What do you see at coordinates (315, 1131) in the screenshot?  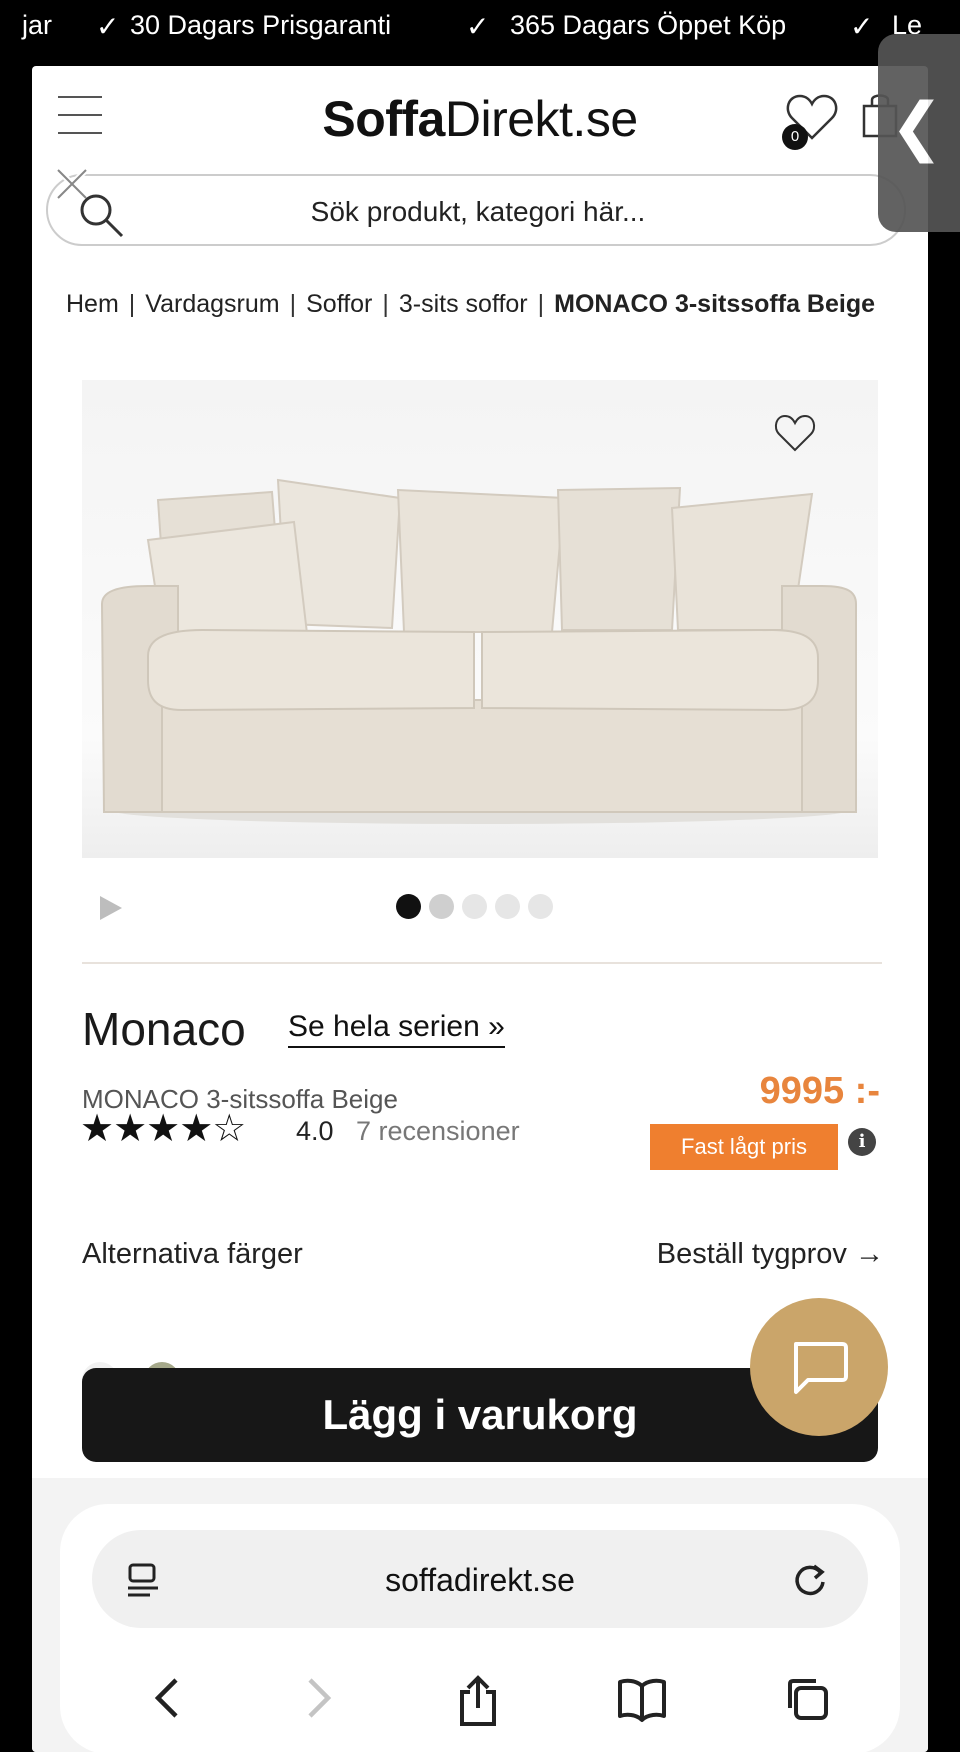 I see `rating-value: 4.0` at bounding box center [315, 1131].